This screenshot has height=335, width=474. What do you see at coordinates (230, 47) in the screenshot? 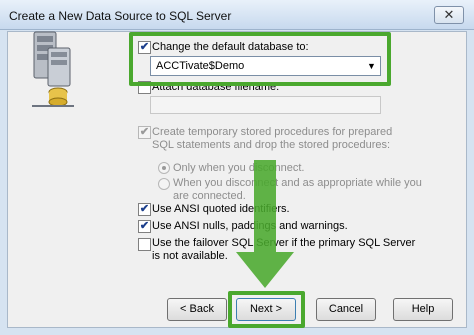
I see `change-default-db-label: Change the default database to:` at bounding box center [230, 47].